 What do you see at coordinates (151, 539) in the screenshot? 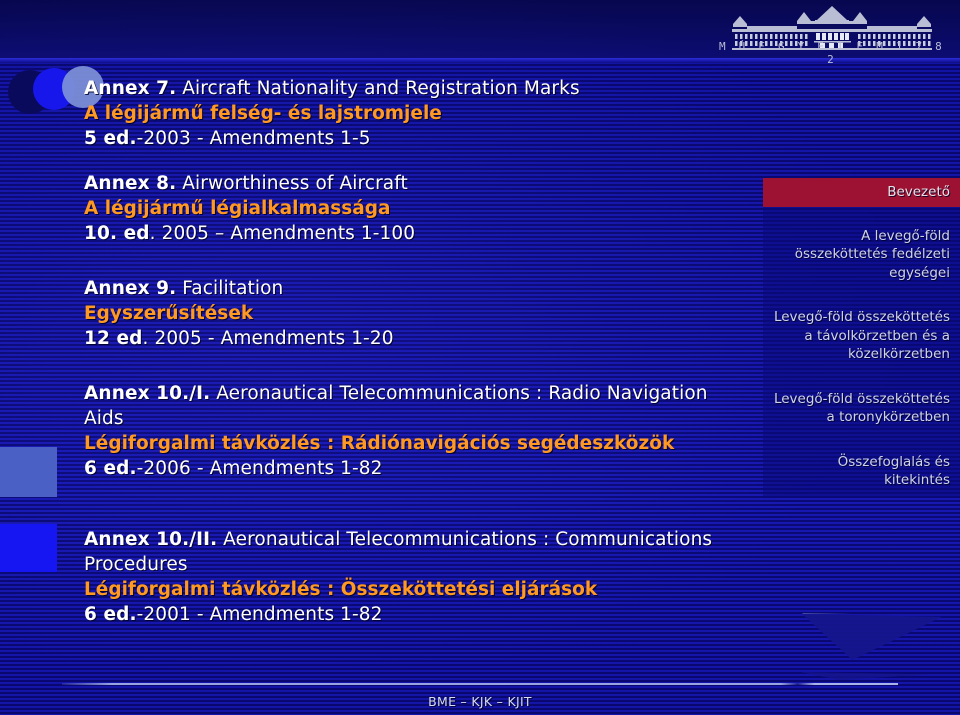
I see `annex-10-II-number: Annex 10./II.` at bounding box center [151, 539].